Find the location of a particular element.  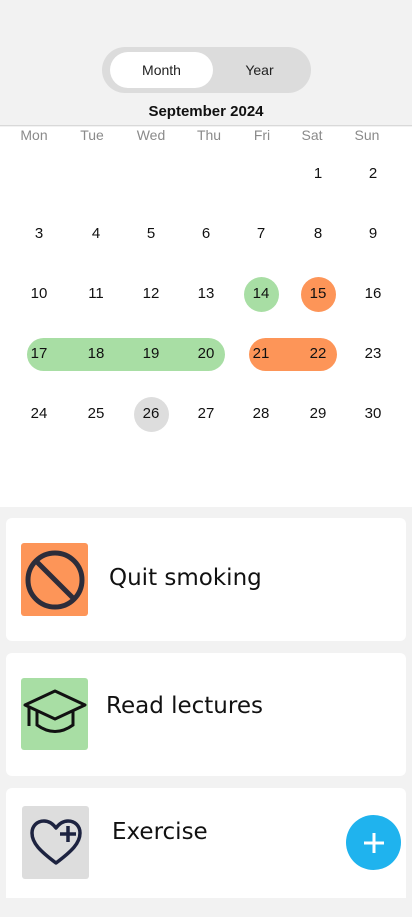

calendar-day: 28 is located at coordinates (261, 414).